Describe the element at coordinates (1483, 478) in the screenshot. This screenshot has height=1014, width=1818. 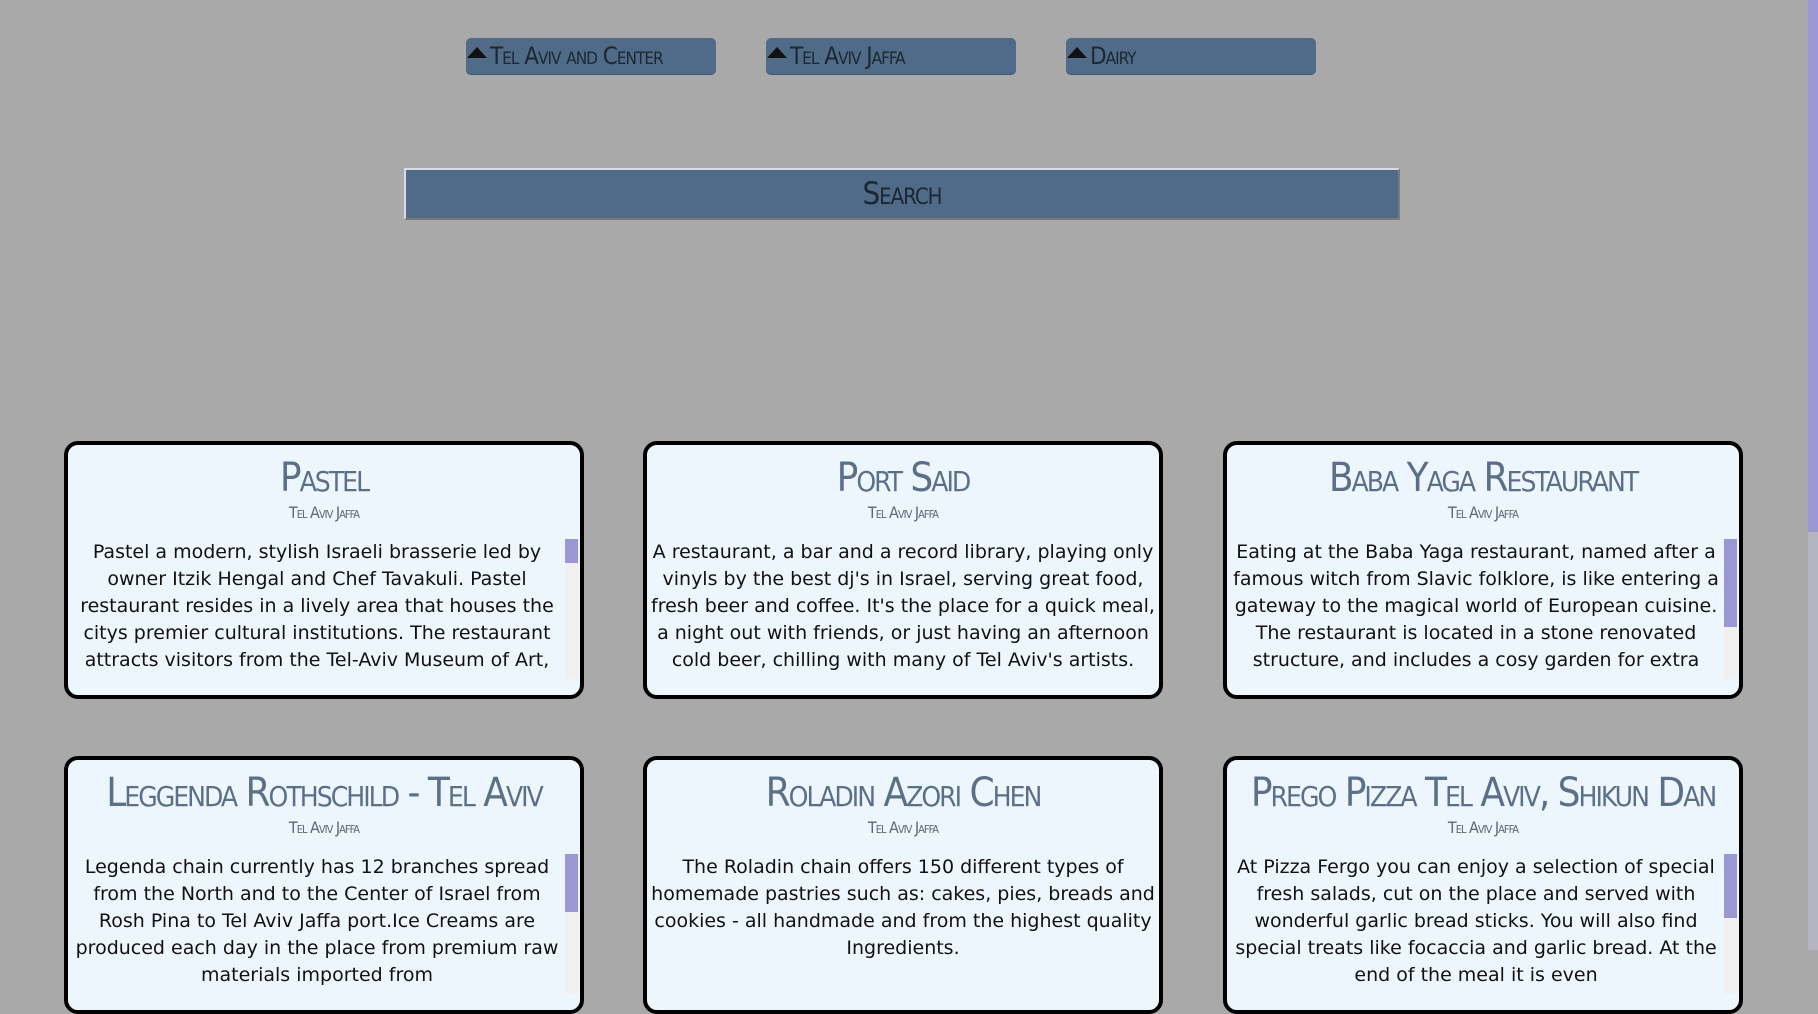
I see `restaurant-name: Baba Yaga Restaurant` at that location.